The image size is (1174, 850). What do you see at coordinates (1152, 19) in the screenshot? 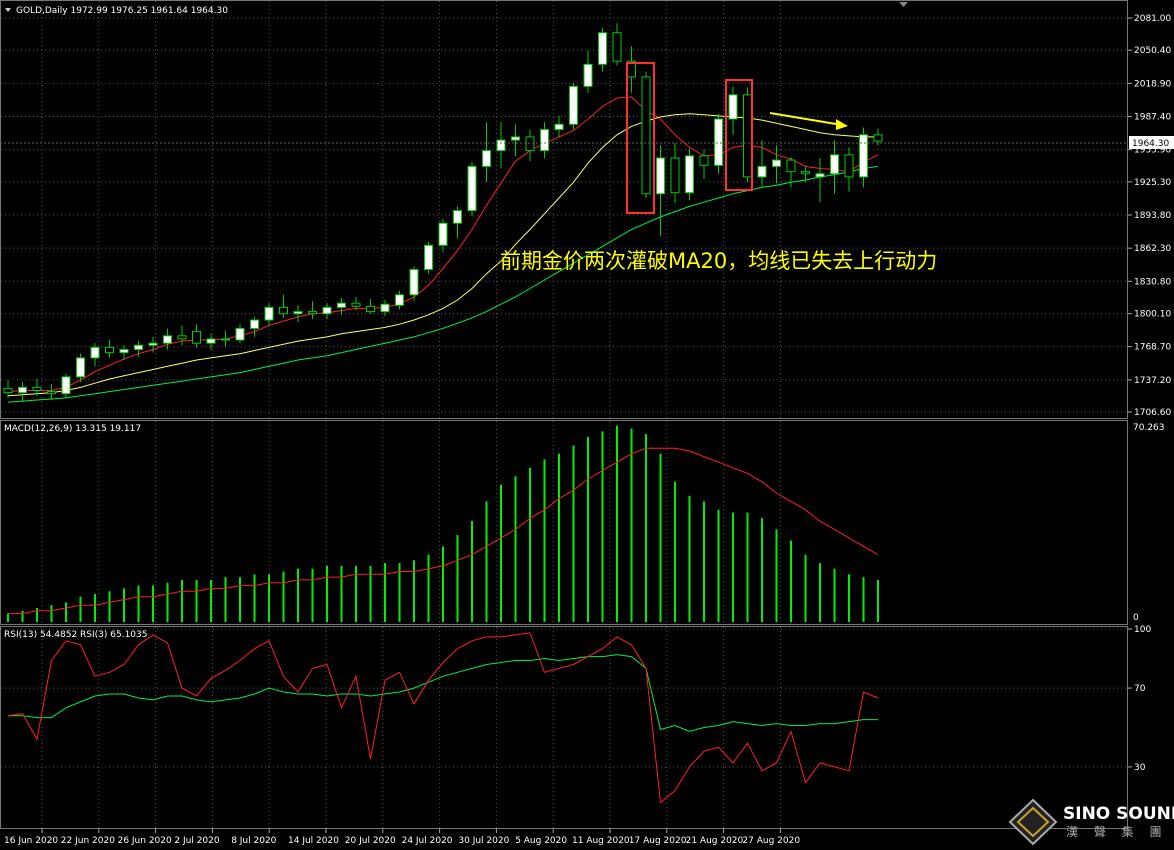
I see `price-tick-label: 2081.00` at bounding box center [1152, 19].